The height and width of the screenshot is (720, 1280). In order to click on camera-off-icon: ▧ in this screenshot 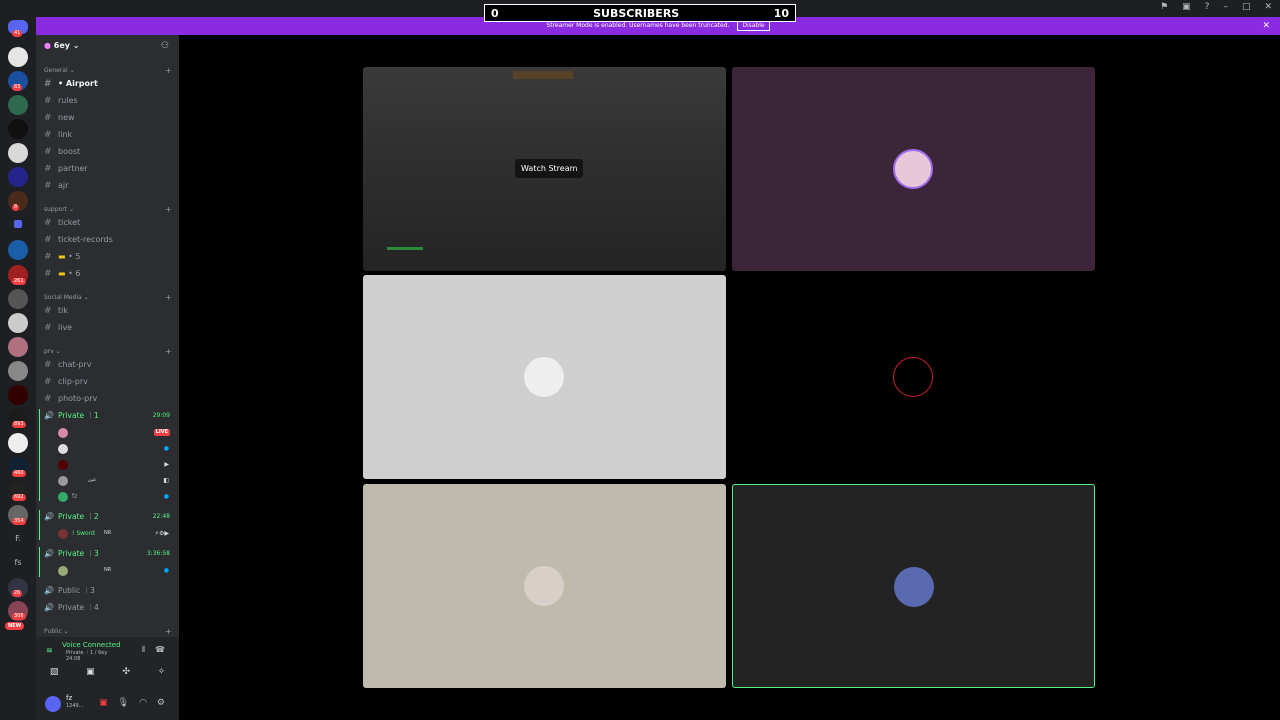, I will do `click(54, 672)`.